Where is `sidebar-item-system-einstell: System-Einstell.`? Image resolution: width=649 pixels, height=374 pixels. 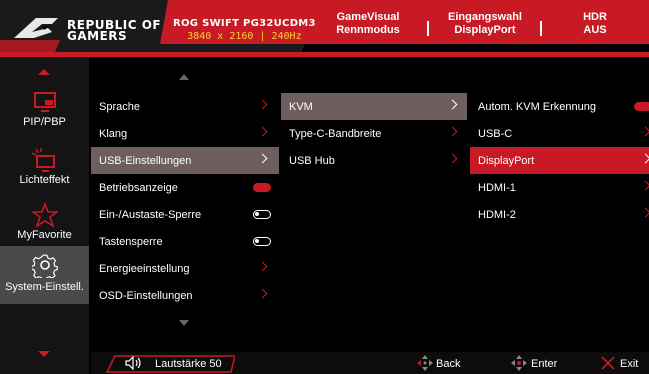 sidebar-item-system-einstell: System-Einstell. is located at coordinates (44, 275).